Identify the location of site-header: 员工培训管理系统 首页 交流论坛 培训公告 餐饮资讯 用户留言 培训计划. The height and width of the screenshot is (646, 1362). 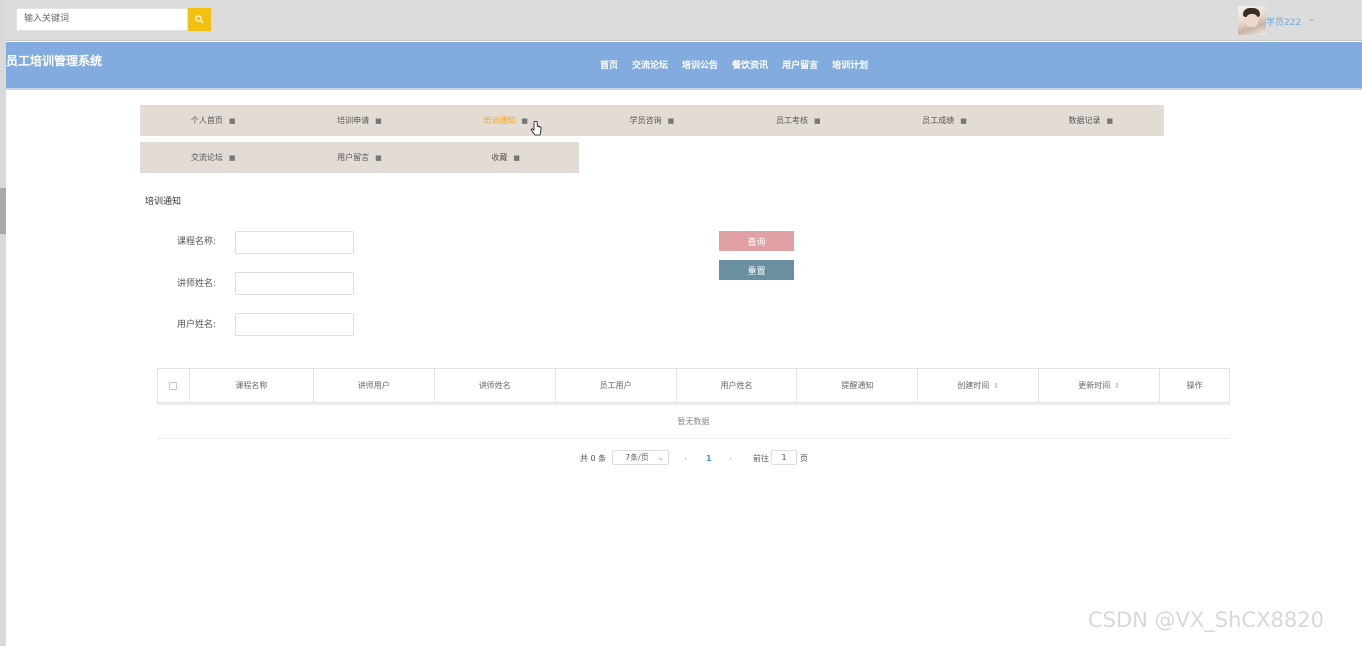
(684, 65).